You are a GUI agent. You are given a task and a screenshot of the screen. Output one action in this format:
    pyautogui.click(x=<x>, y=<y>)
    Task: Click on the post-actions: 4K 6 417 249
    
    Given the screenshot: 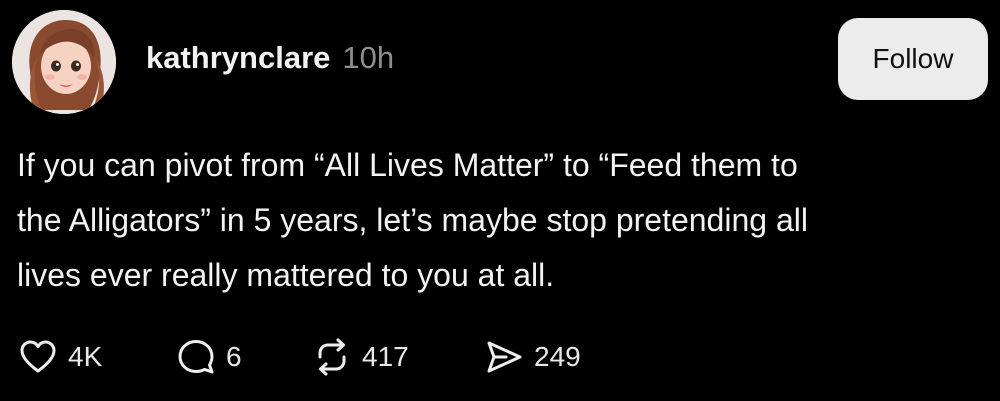 What is the action you would take?
    pyautogui.click(x=368, y=357)
    